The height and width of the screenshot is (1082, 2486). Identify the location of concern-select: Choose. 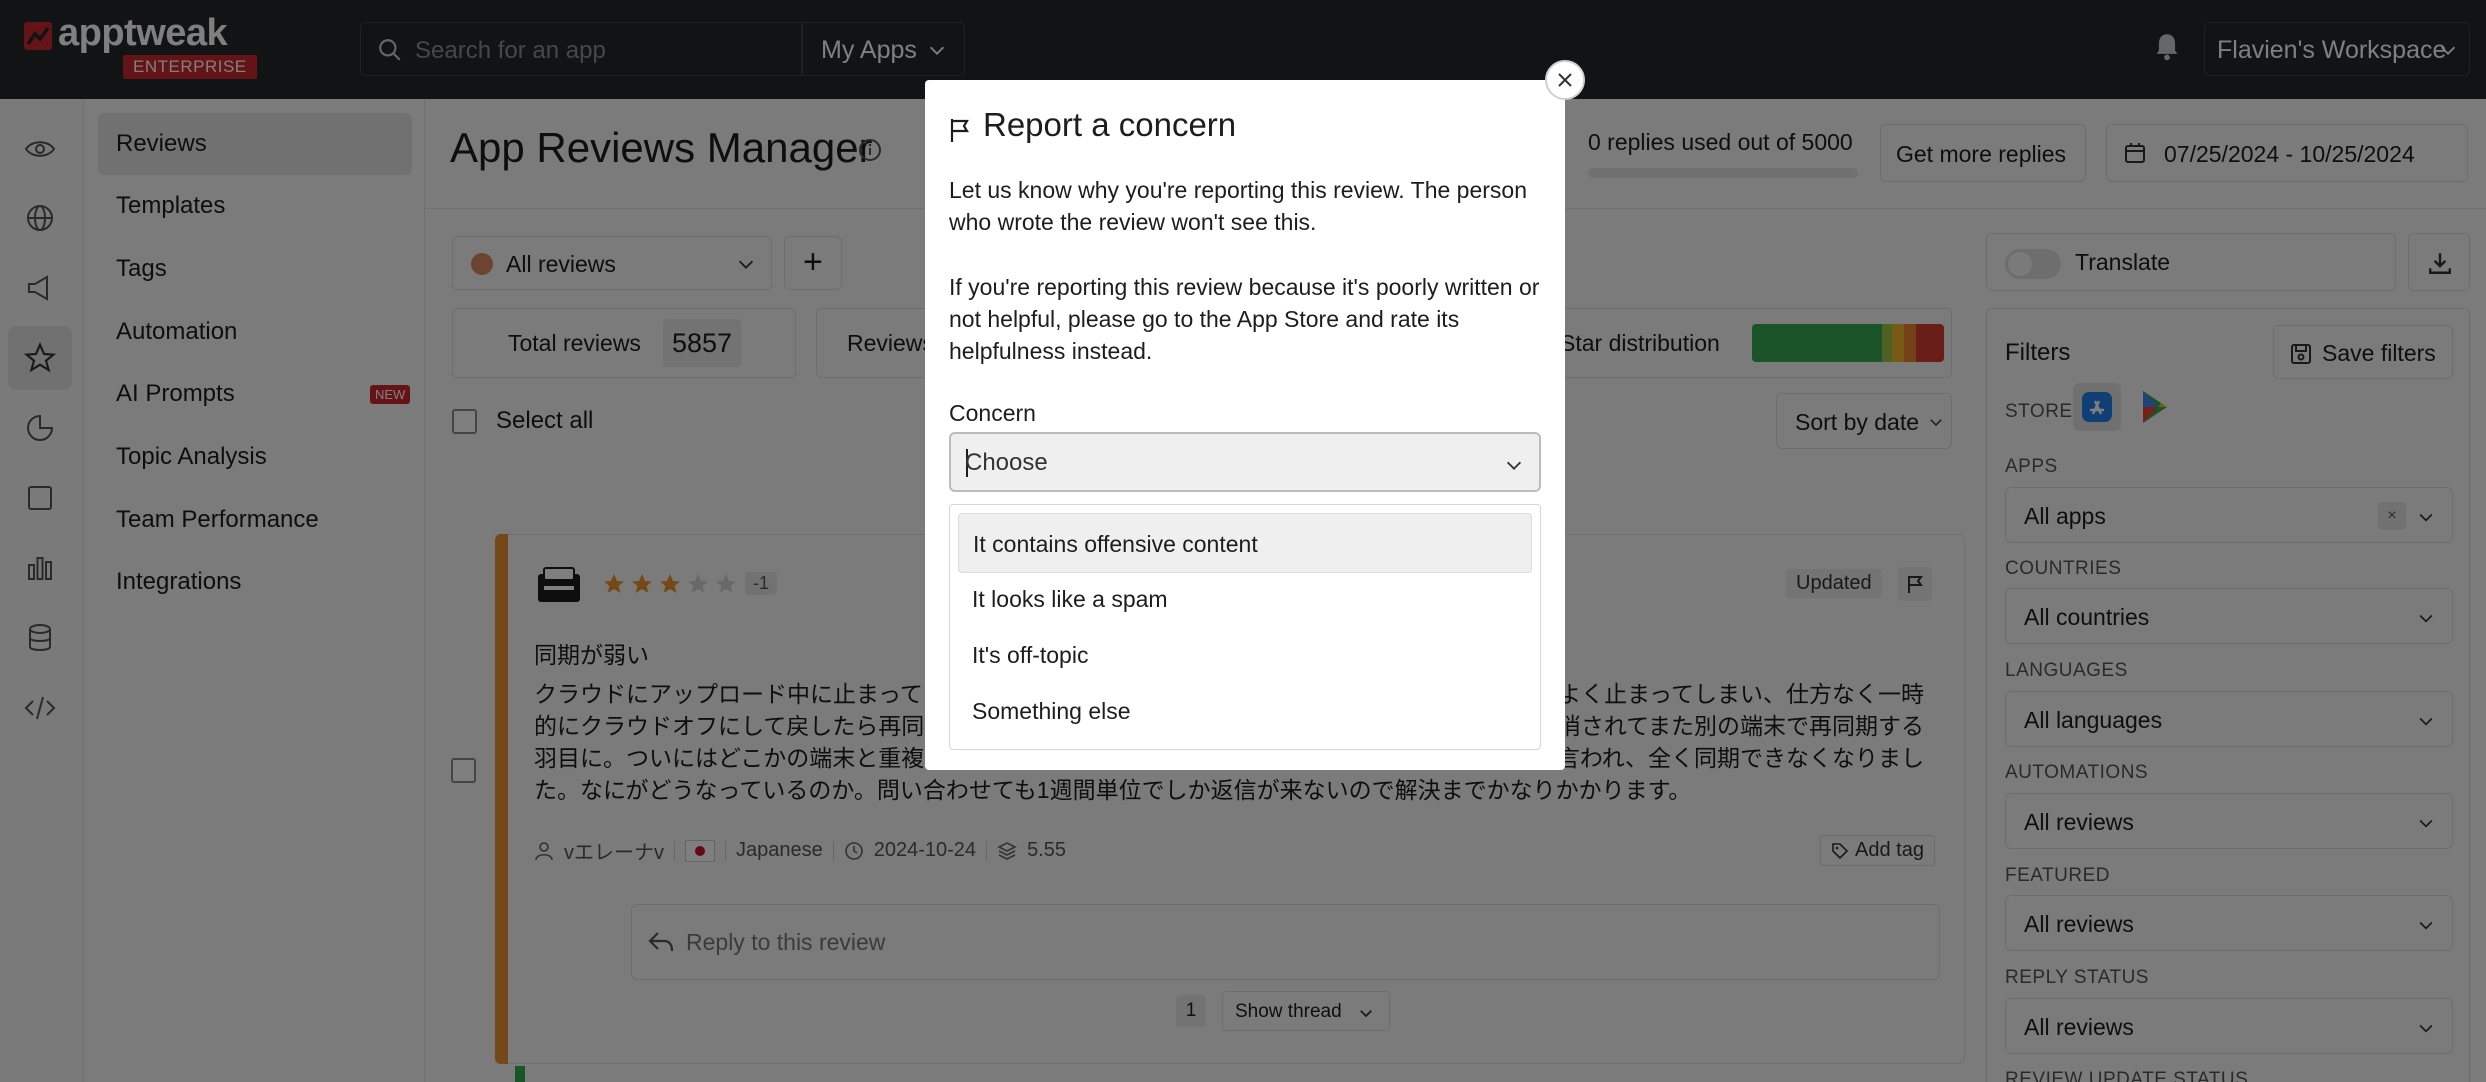
(1245, 462).